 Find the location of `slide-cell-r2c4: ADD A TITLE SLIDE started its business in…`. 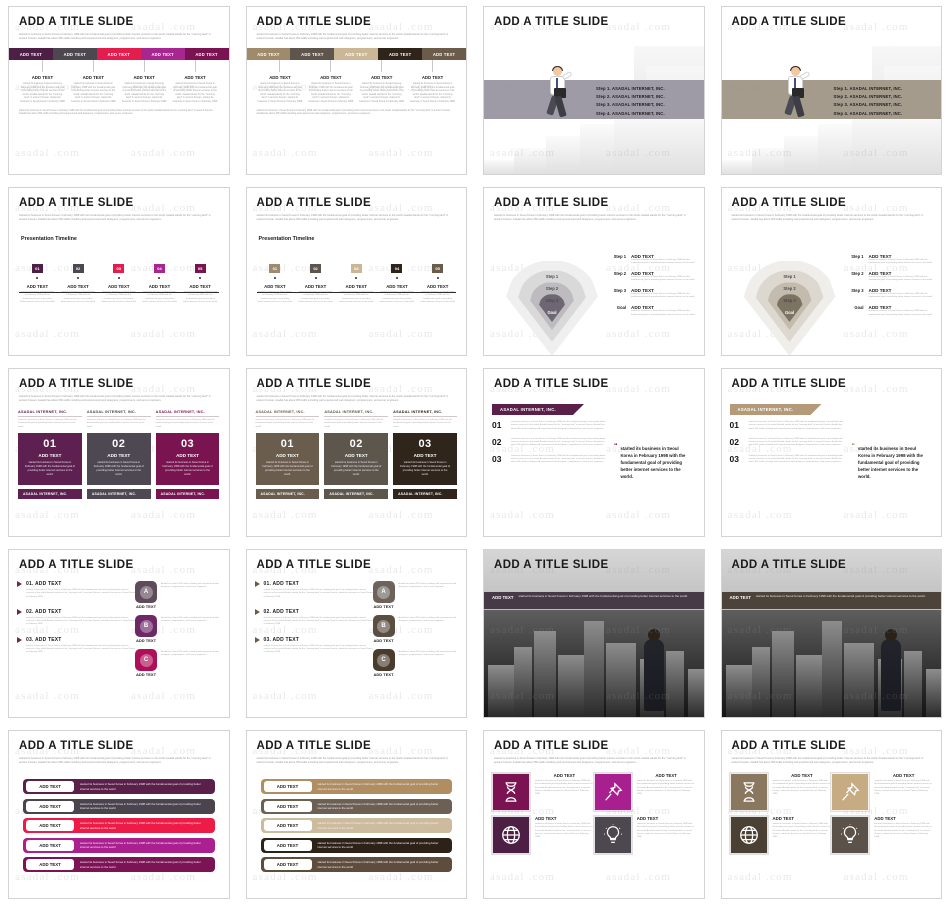

slide-cell-r2c4: ADD A TITLE SLIDE started its business in… is located at coordinates (831, 271).